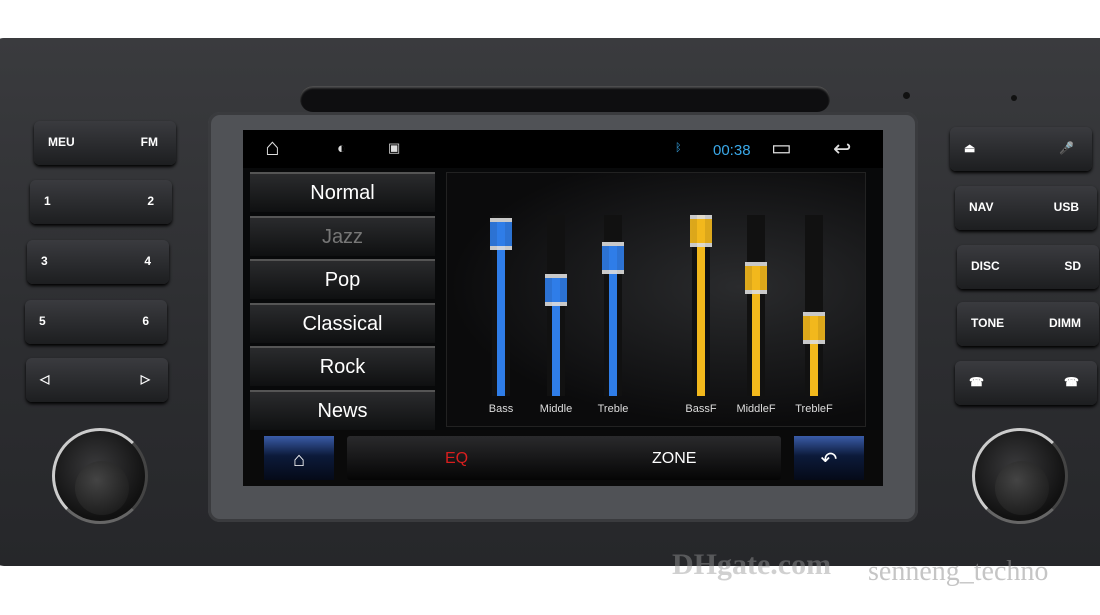 This screenshot has width=1100, height=615. Describe the element at coordinates (342, 235) in the screenshot. I see `preset-jazz: Jazz` at that location.